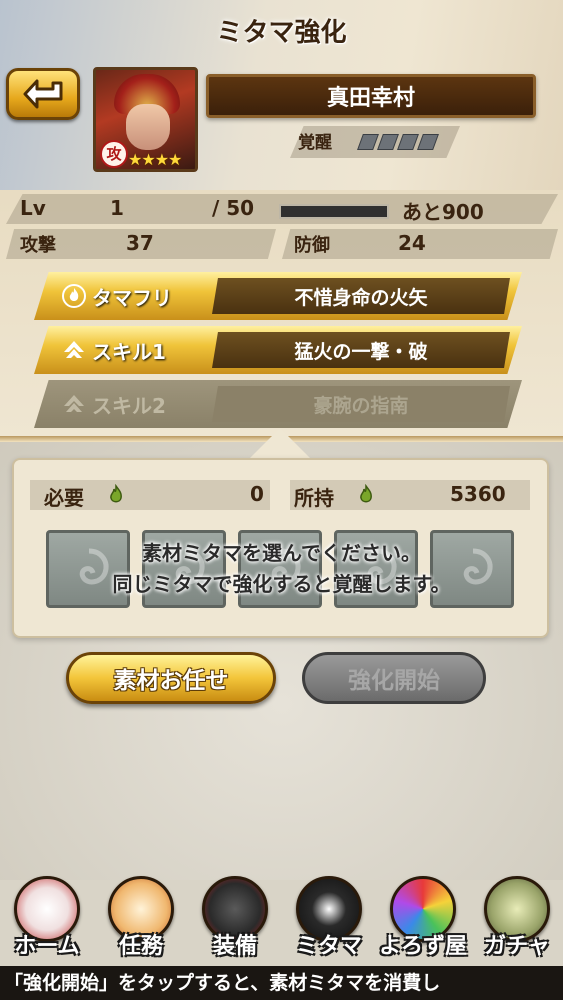 The height and width of the screenshot is (1000, 563). What do you see at coordinates (74, 296) in the screenshot?
I see `flame-icon` at bounding box center [74, 296].